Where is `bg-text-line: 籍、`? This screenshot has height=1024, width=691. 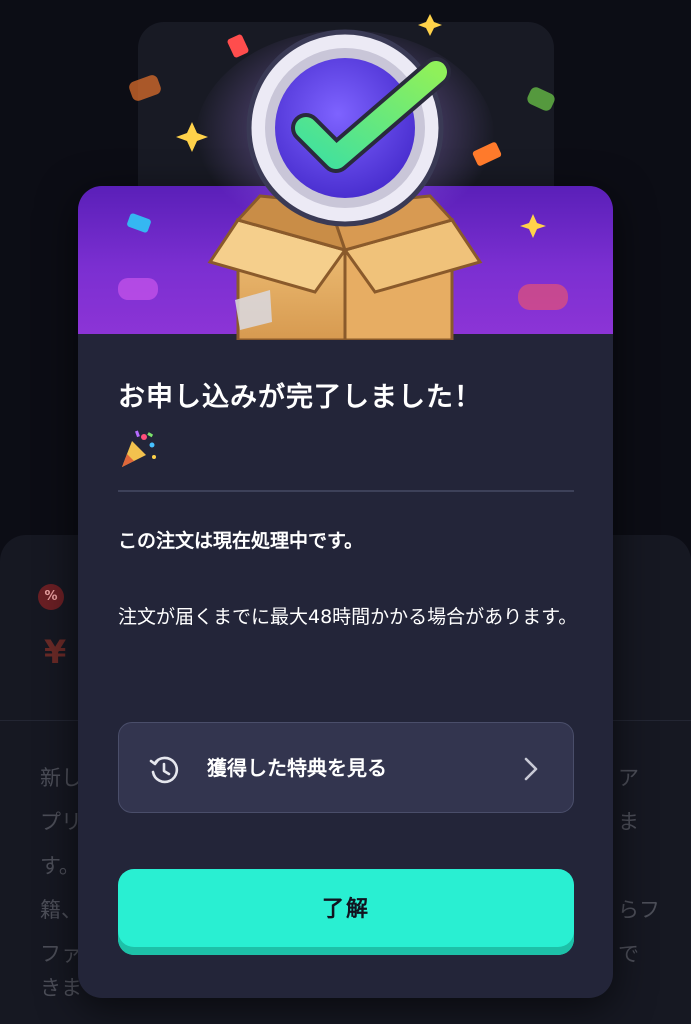
bg-text-line: 籍、 is located at coordinates (61, 910).